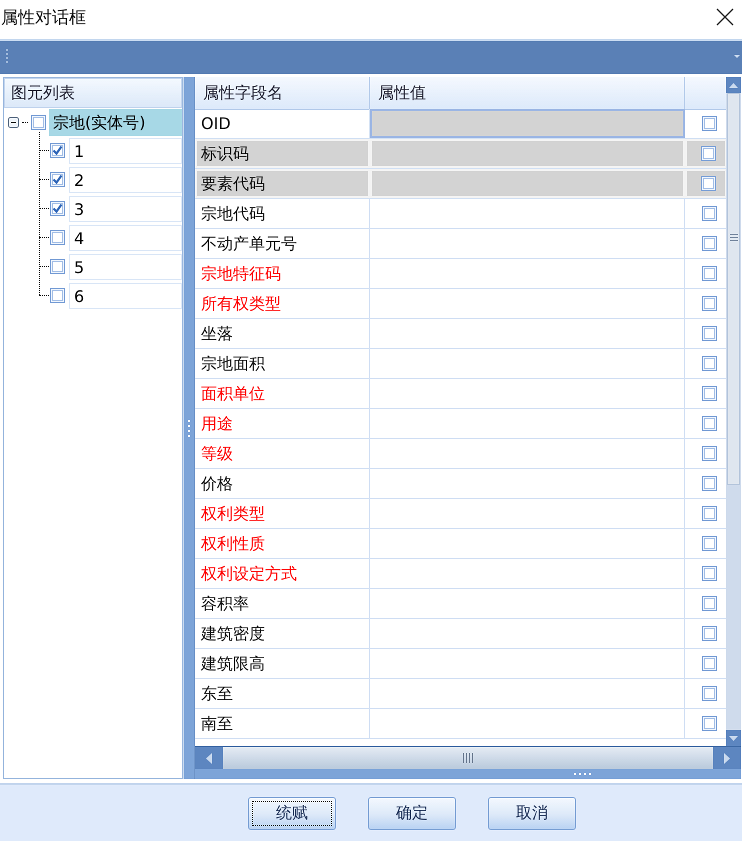 The image size is (742, 841). I want to click on close-icon, so click(725, 17).